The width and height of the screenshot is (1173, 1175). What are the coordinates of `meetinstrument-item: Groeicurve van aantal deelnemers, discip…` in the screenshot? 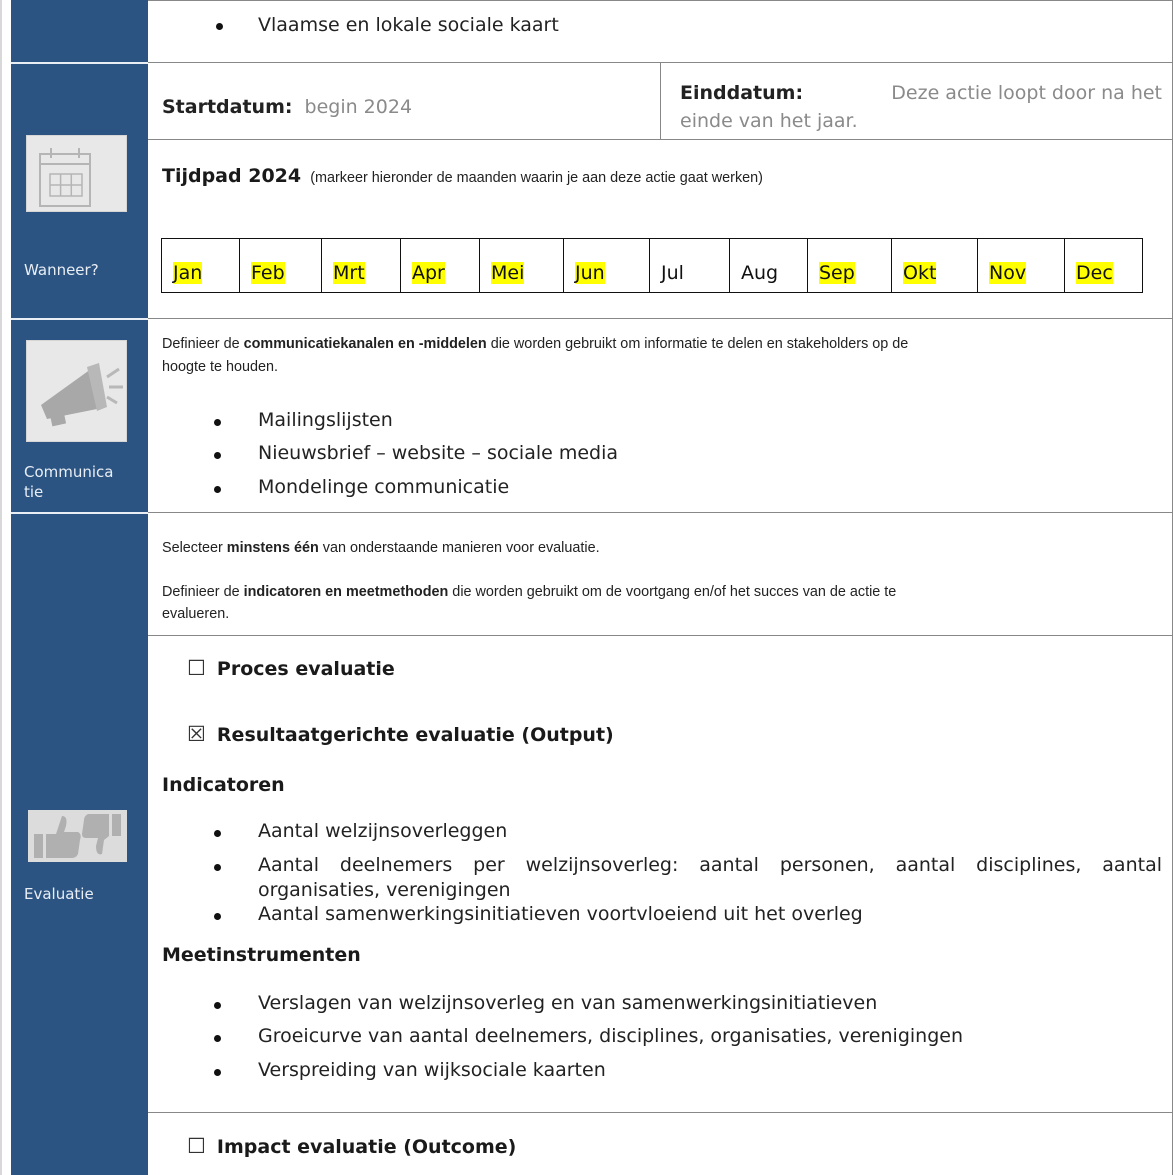 It's located at (610, 1036).